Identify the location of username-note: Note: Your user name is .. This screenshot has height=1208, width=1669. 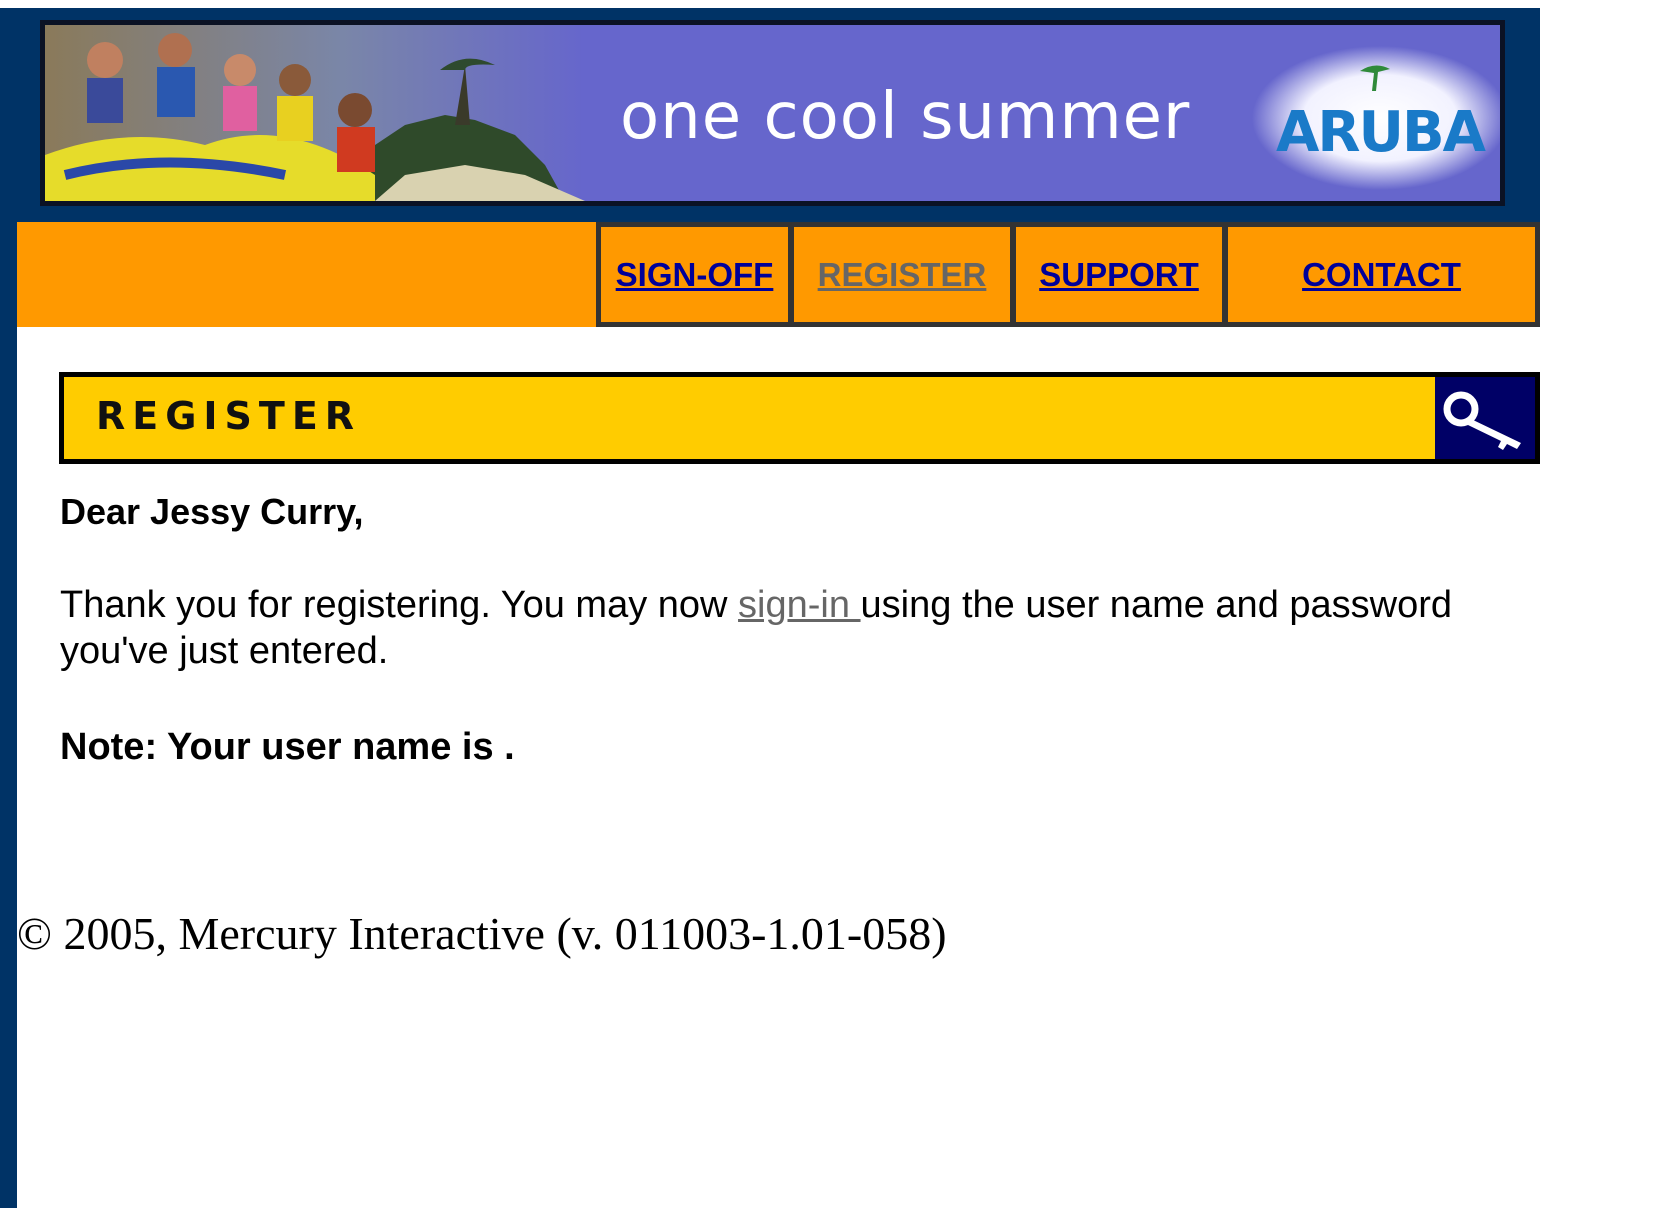
(287, 747).